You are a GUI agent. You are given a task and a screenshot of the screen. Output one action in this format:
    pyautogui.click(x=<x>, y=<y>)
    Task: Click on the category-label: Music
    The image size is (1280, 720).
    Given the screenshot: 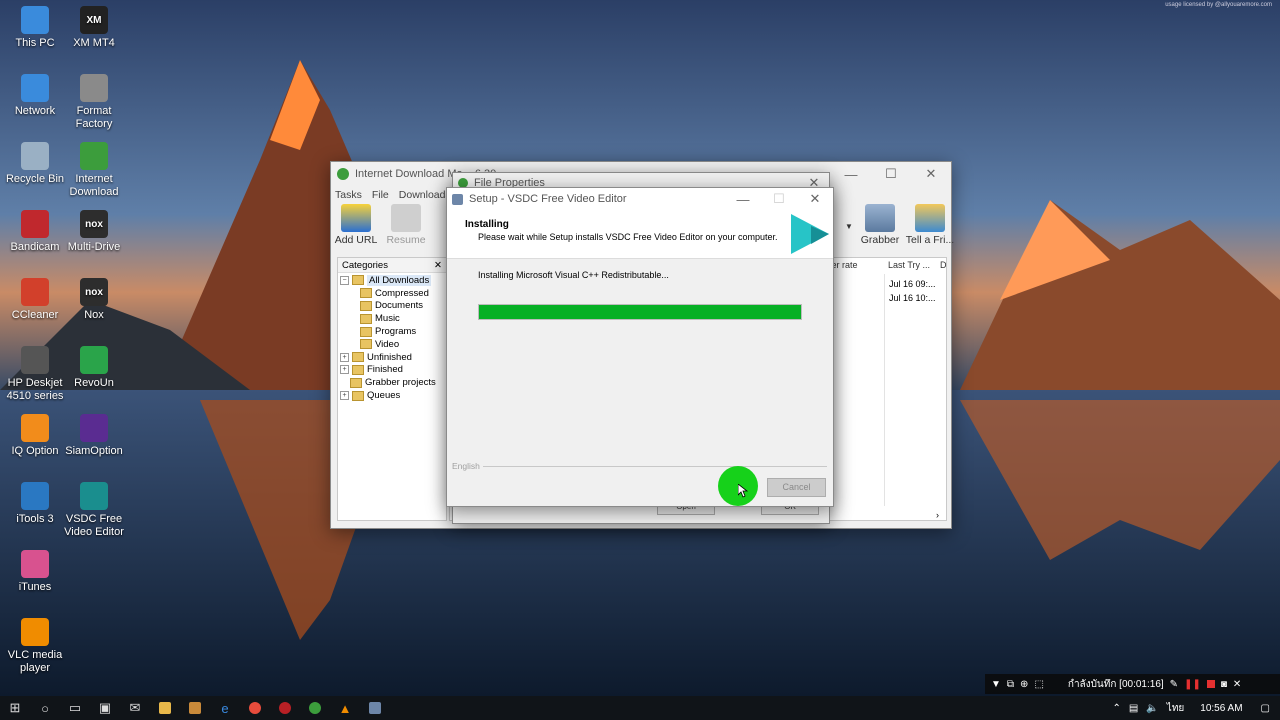 What is the action you would take?
    pyautogui.click(x=387, y=319)
    